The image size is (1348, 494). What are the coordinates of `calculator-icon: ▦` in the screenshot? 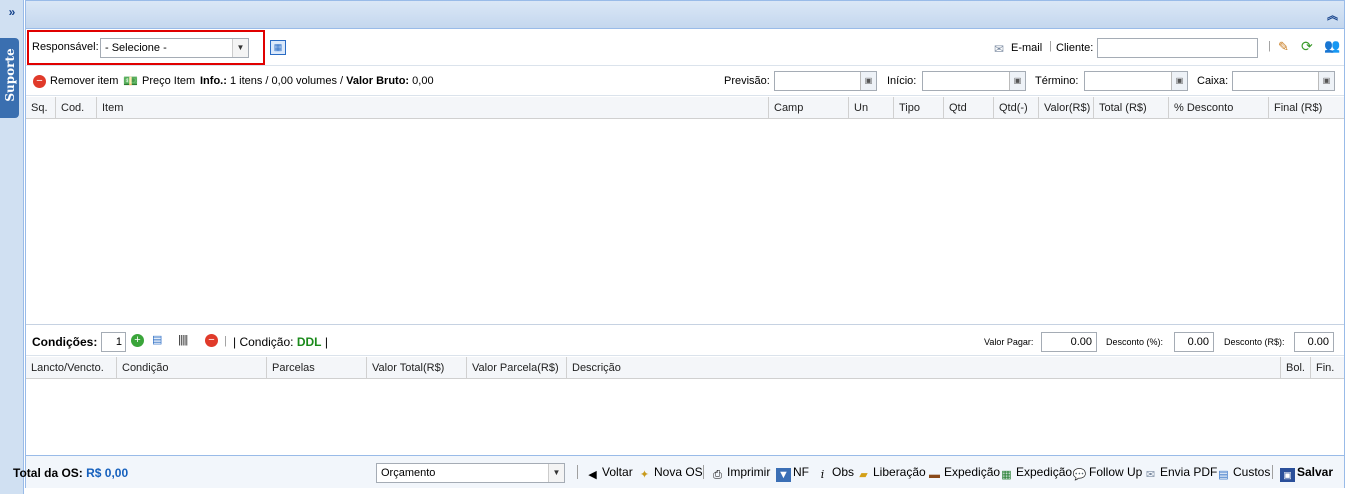 It's located at (278, 47).